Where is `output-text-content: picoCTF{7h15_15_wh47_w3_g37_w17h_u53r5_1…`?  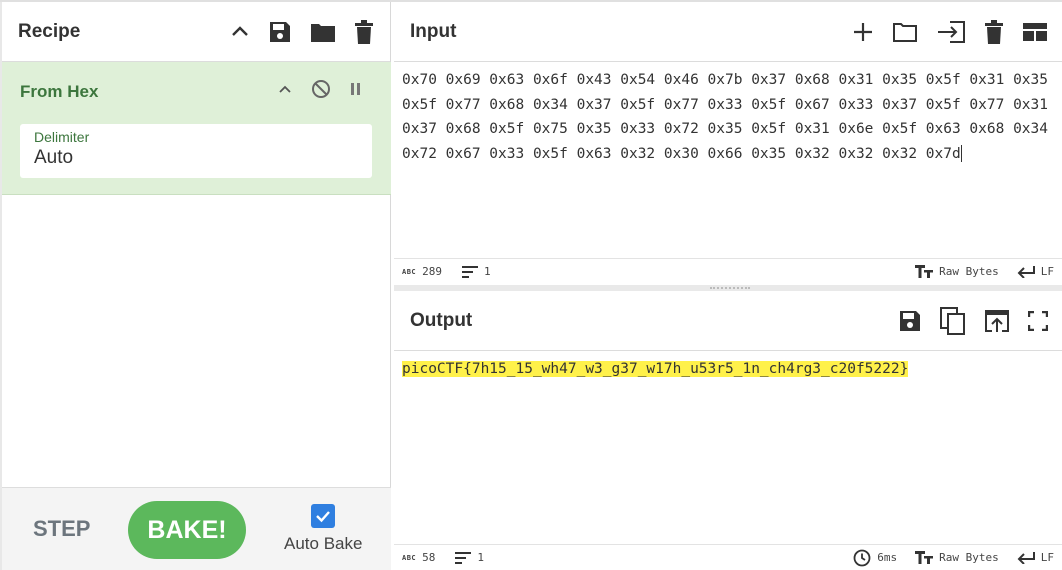 output-text-content: picoCTF{7h15_15_wh47_w3_g37_w17h_u53r5_1… is located at coordinates (655, 369).